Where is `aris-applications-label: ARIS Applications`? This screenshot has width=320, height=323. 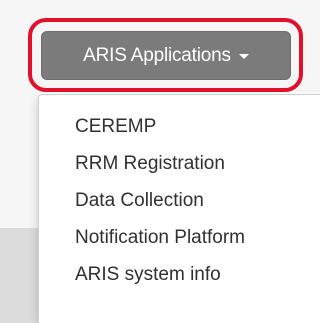 aris-applications-label: ARIS Applications is located at coordinates (157, 55).